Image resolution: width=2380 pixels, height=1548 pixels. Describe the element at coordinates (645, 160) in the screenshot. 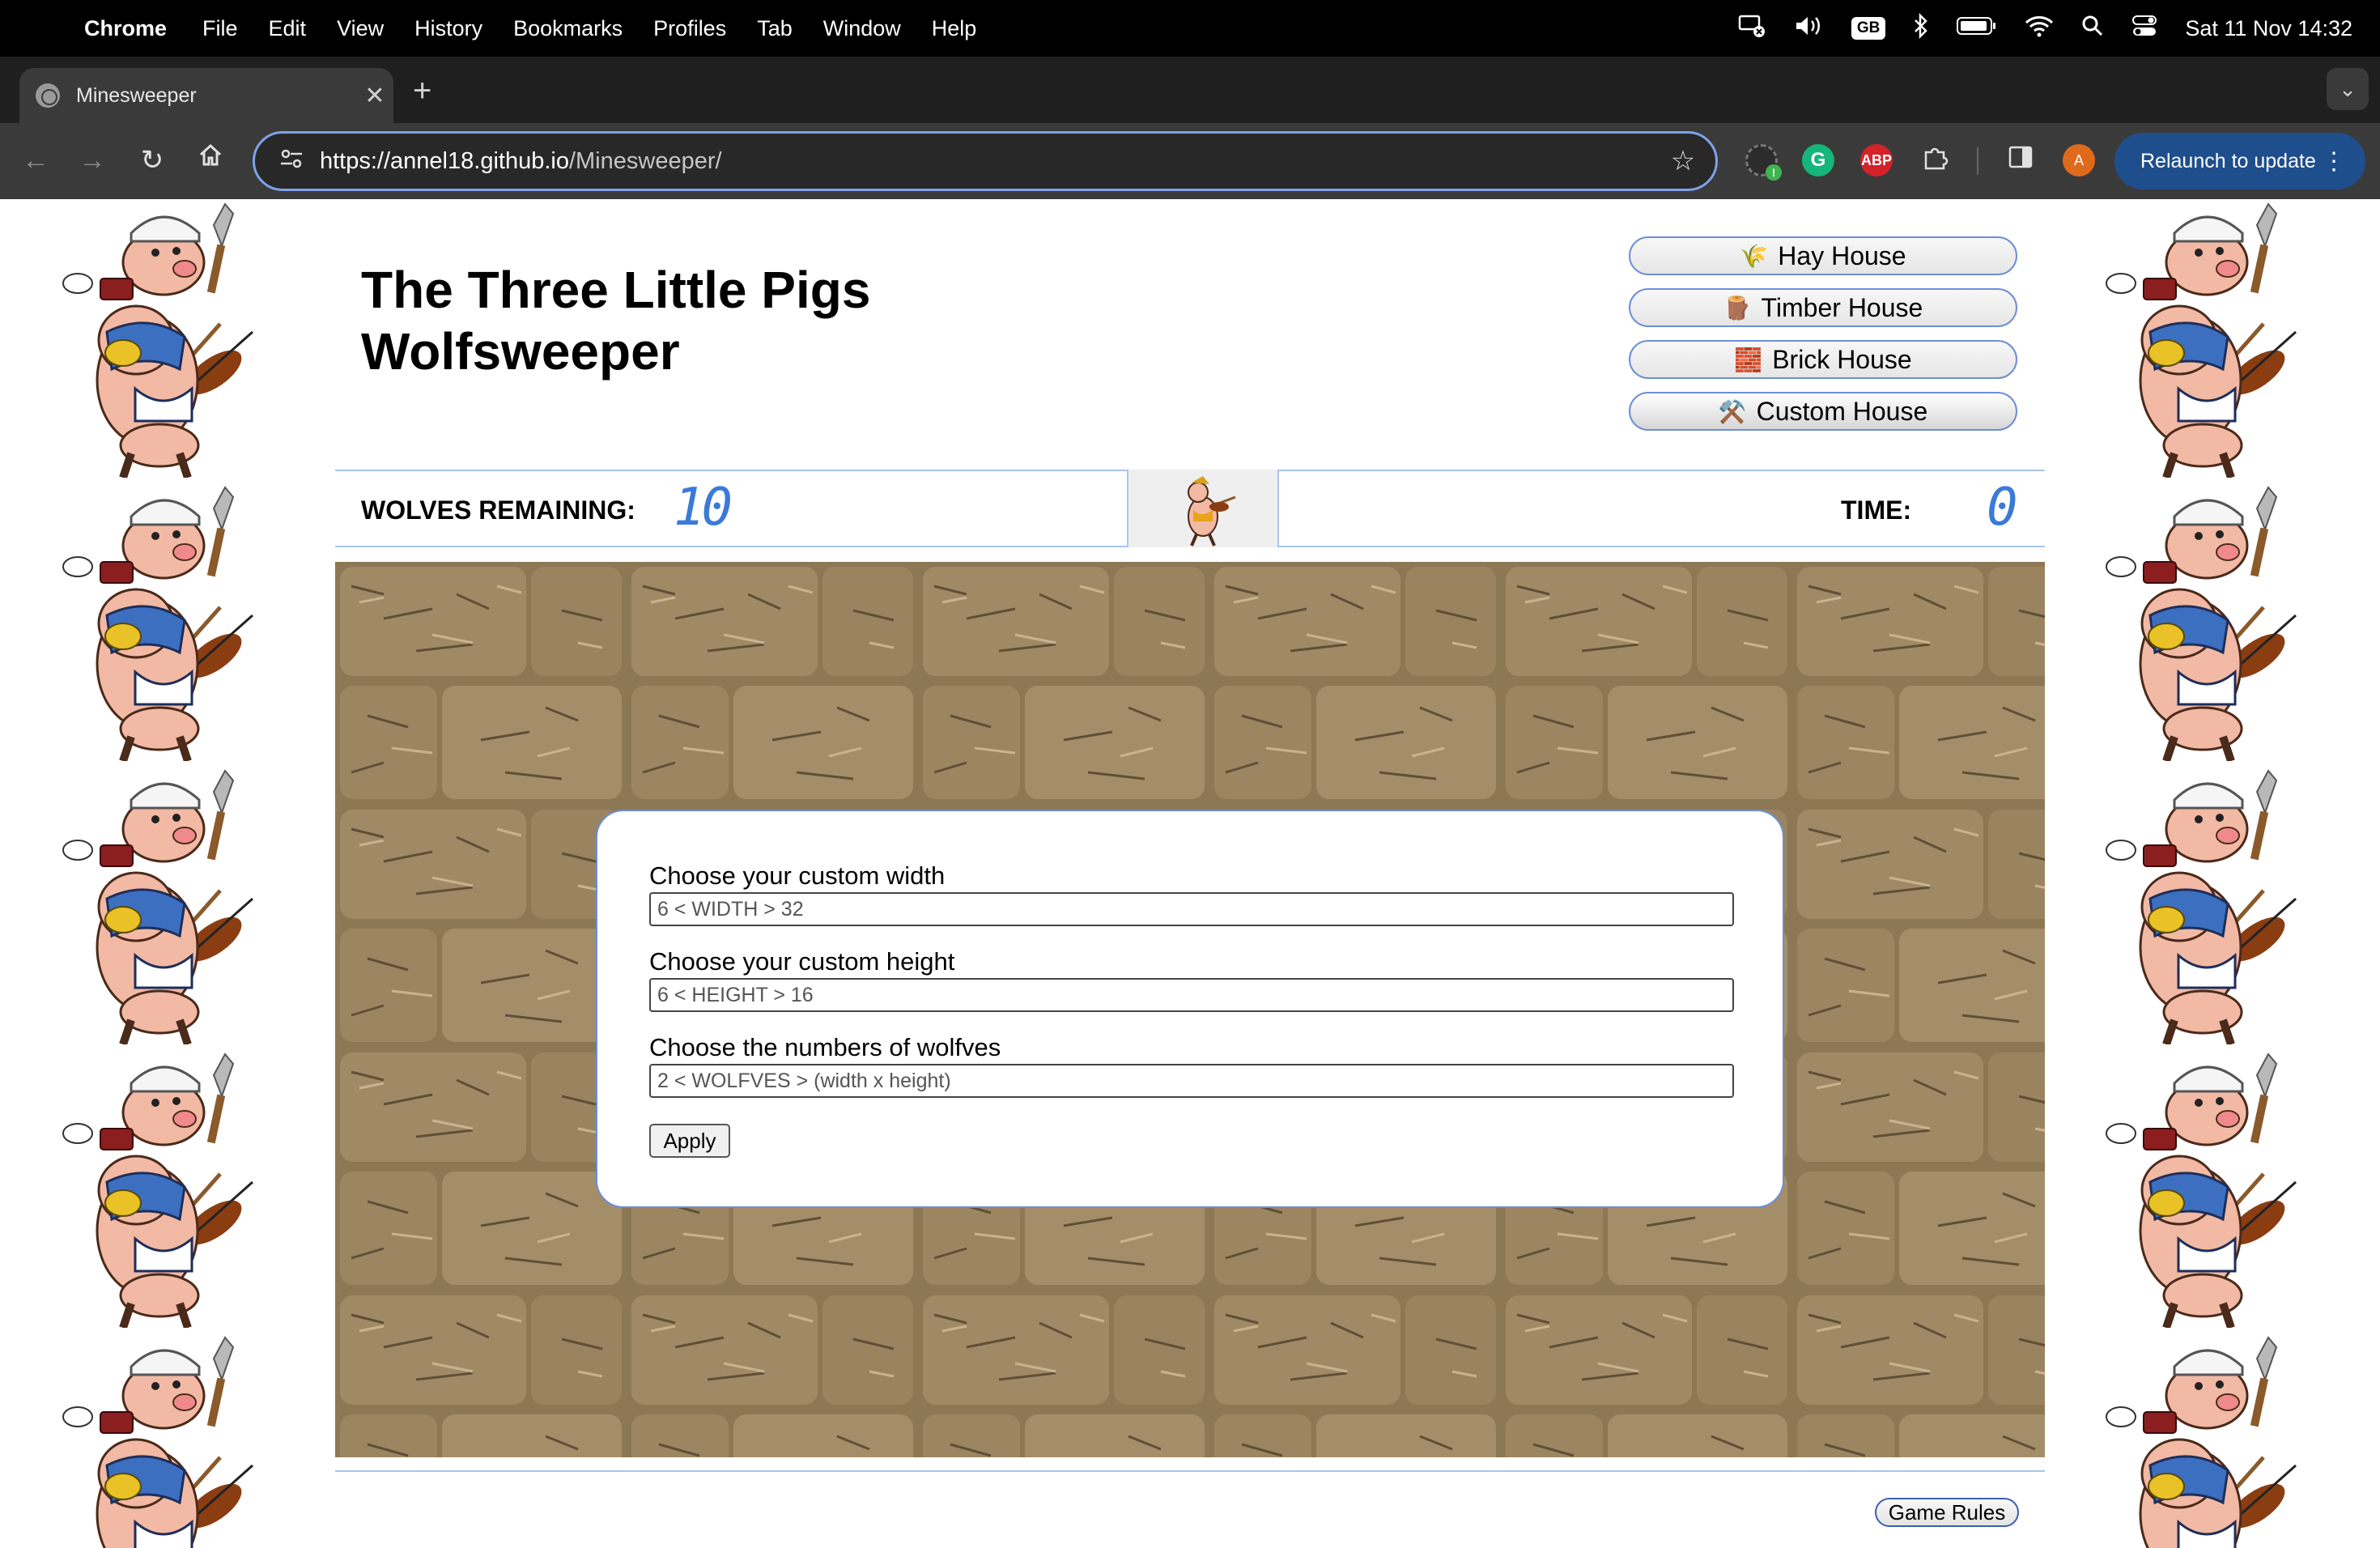

I see `url-path: /Minesweeper/` at that location.